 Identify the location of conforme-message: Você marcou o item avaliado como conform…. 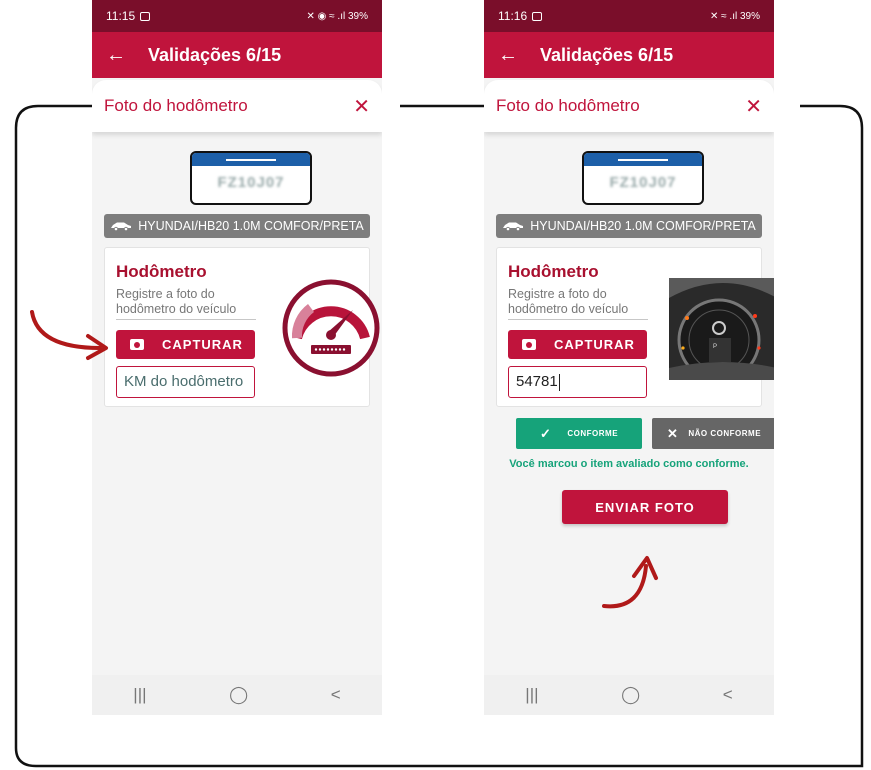
(629, 464).